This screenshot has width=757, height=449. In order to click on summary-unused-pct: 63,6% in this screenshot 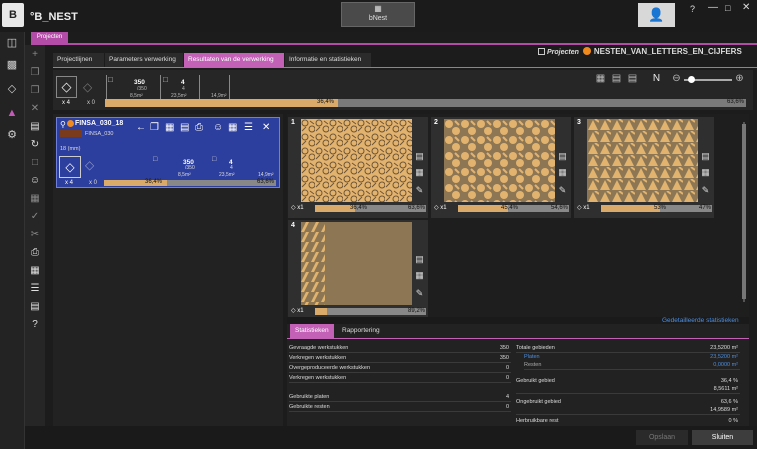, I will do `click(735, 102)`.